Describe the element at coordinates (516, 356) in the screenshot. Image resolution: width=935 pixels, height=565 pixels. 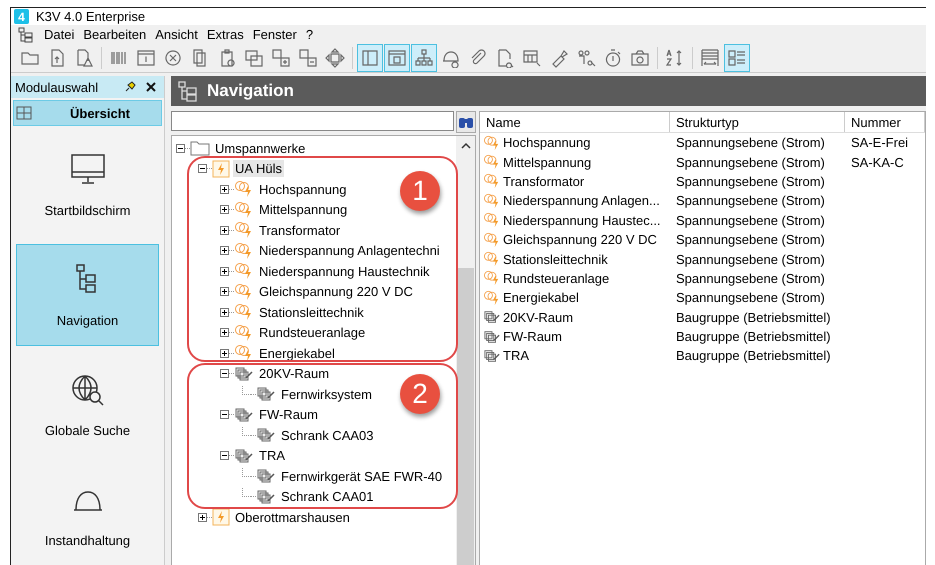
I see `table-cell: TRA` at that location.